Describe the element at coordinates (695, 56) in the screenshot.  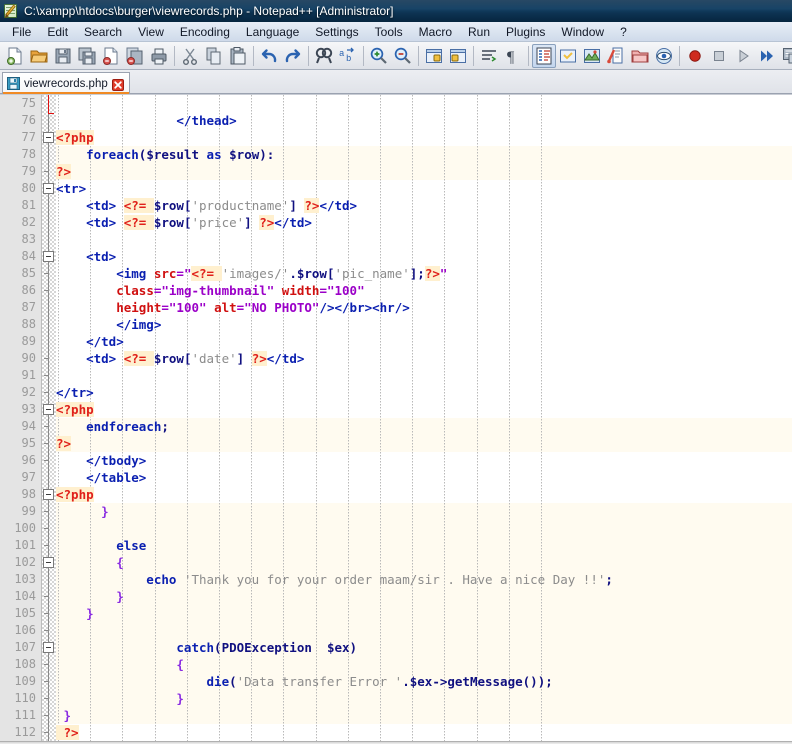
I see `record-macro-button` at that location.